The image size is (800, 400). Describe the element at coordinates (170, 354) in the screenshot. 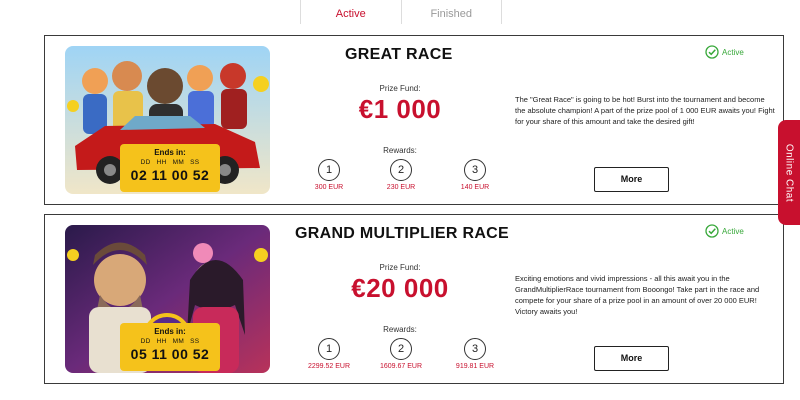

I see `timer-value: 05 11 00 52` at that location.